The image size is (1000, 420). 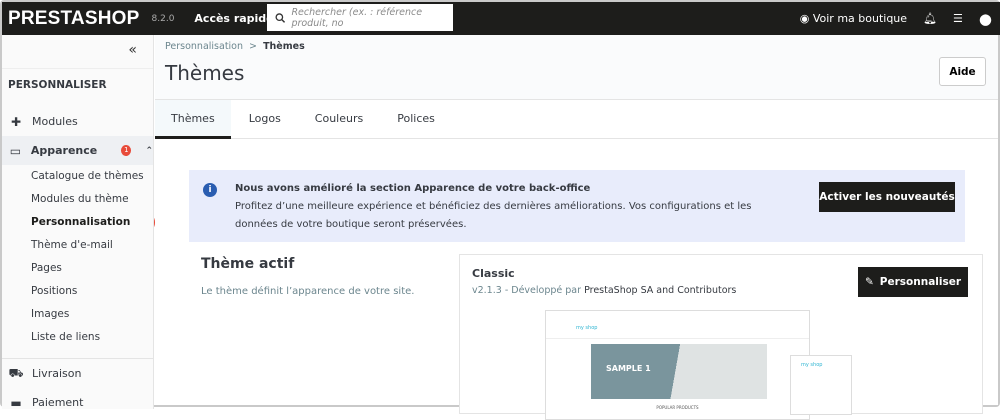 I want to click on page-title: Thèmes, so click(x=205, y=73).